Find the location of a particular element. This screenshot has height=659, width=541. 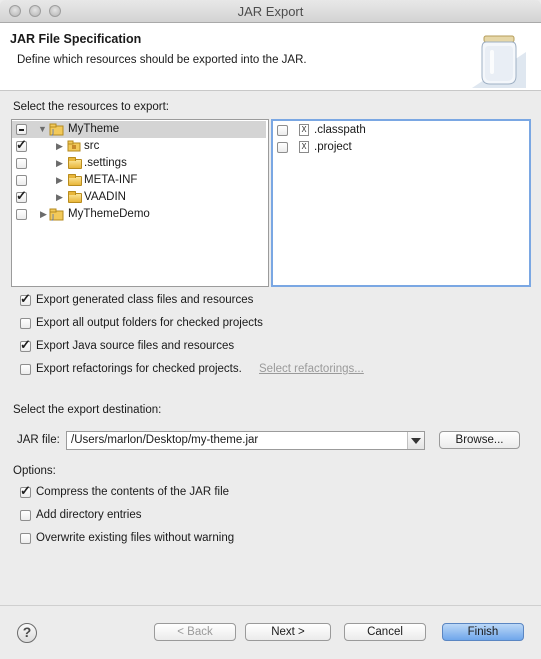

jar-file-combo: /Users/marlon/Desktop/my-theme.jar is located at coordinates (245, 440).